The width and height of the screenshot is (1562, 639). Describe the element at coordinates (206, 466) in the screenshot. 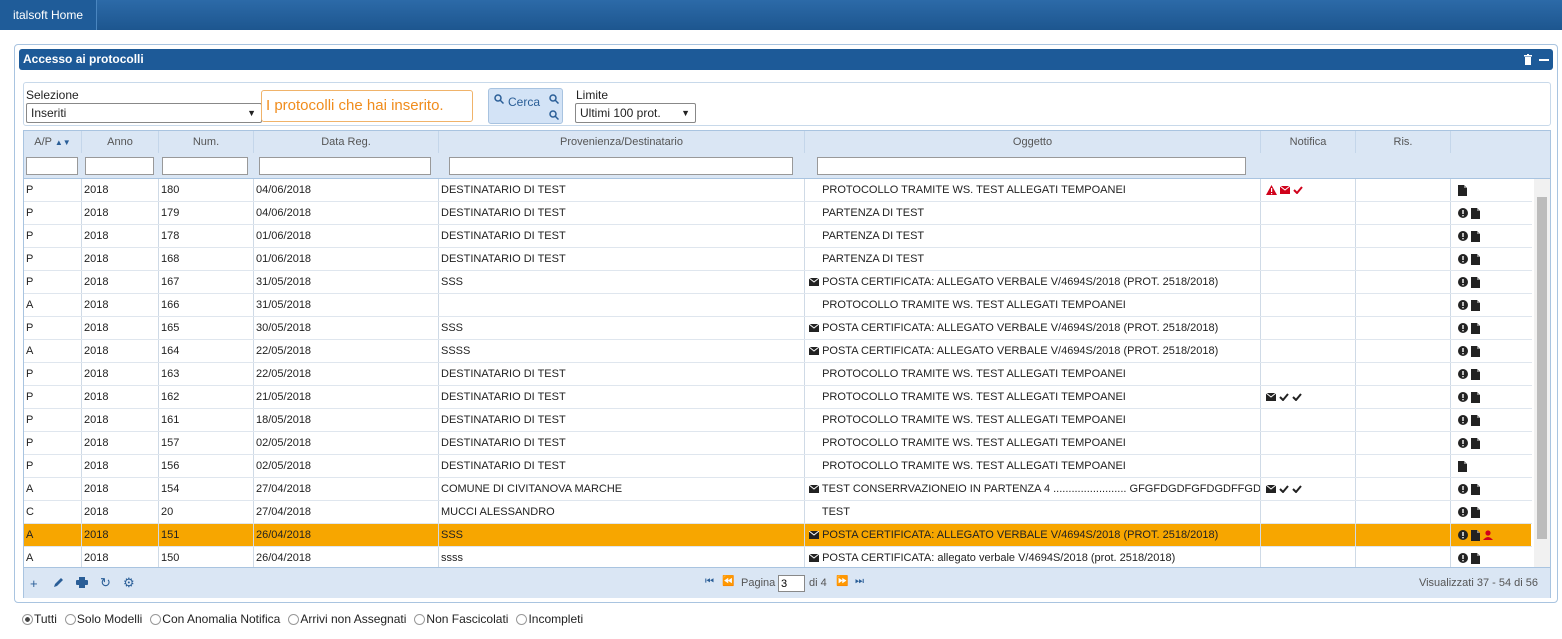

I see `cell-num: 156` at that location.